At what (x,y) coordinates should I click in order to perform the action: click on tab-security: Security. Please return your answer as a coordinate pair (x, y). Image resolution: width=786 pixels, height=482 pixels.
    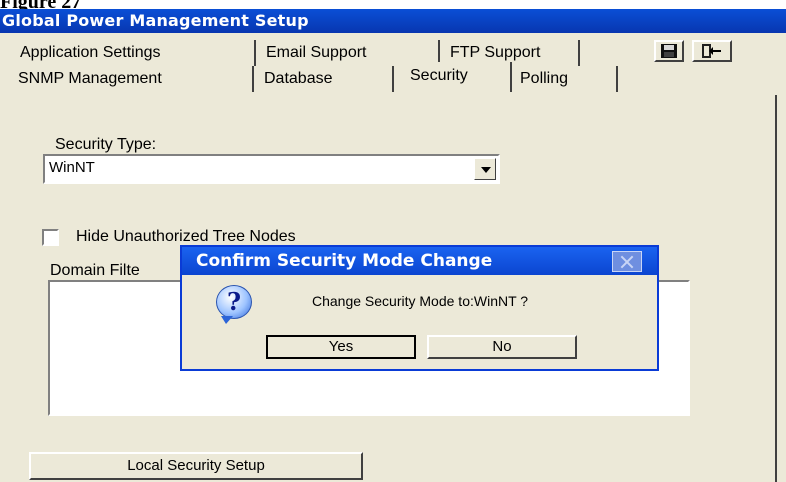
    Looking at the image, I should click on (454, 77).